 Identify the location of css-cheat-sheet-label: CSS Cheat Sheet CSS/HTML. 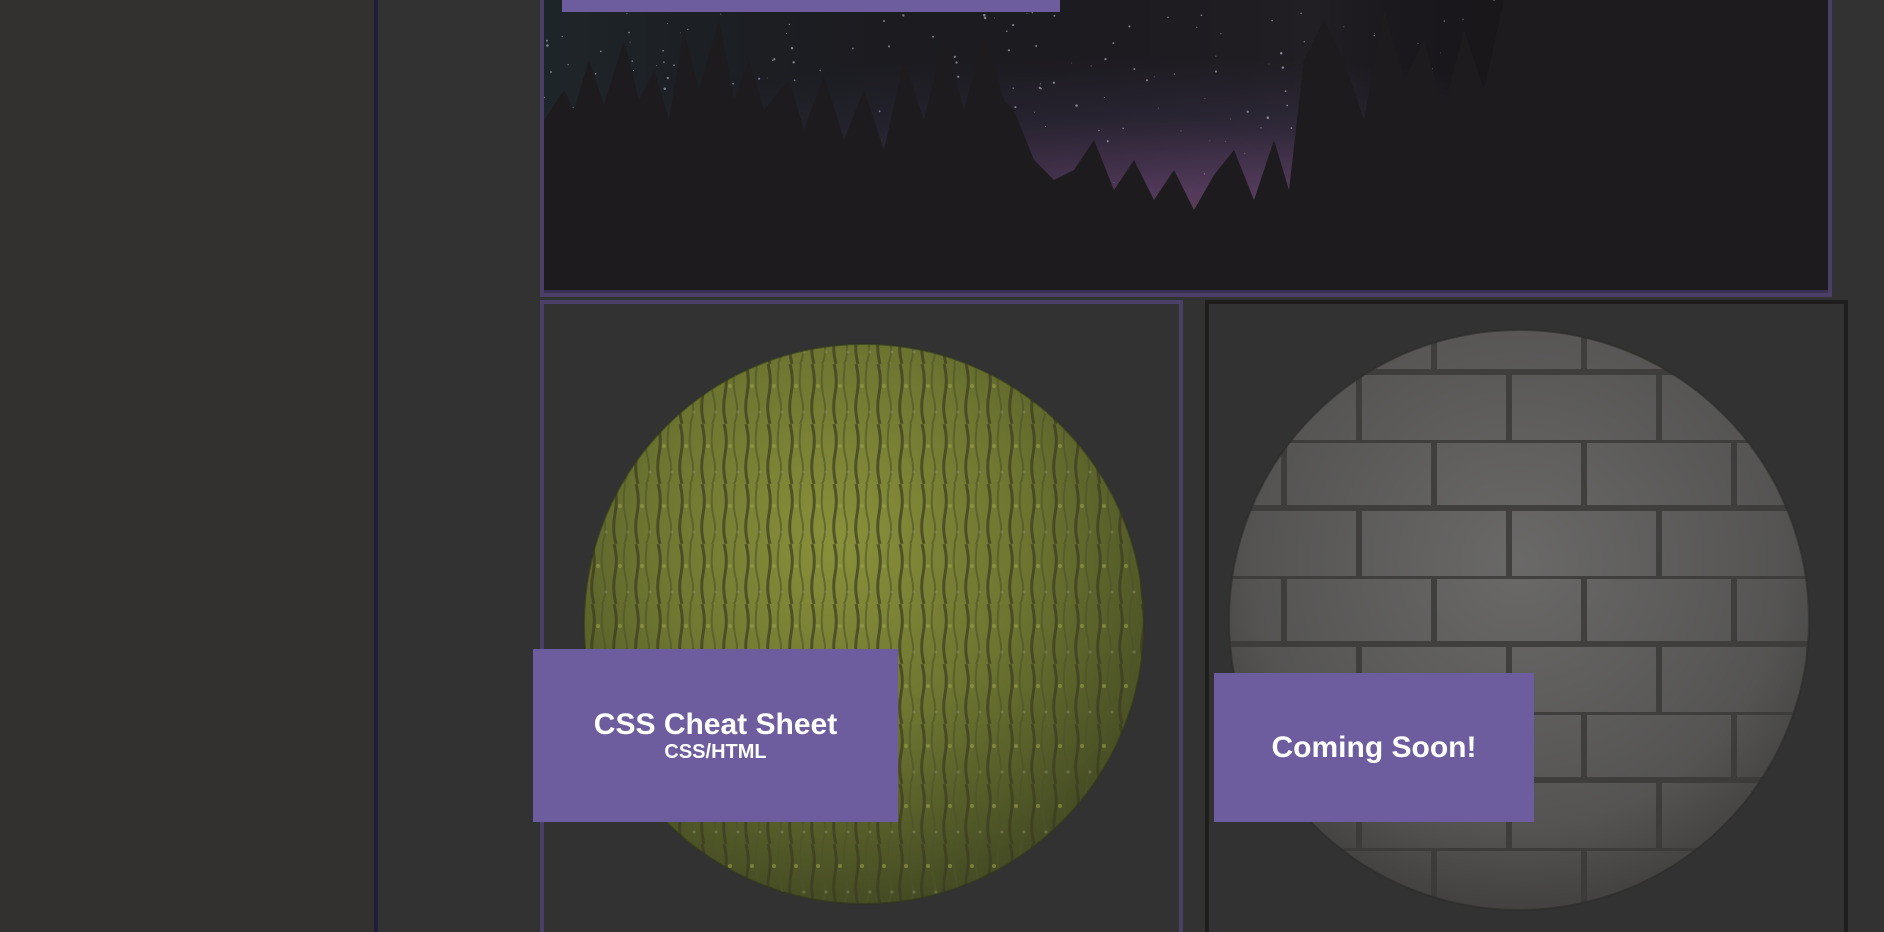
(715, 735).